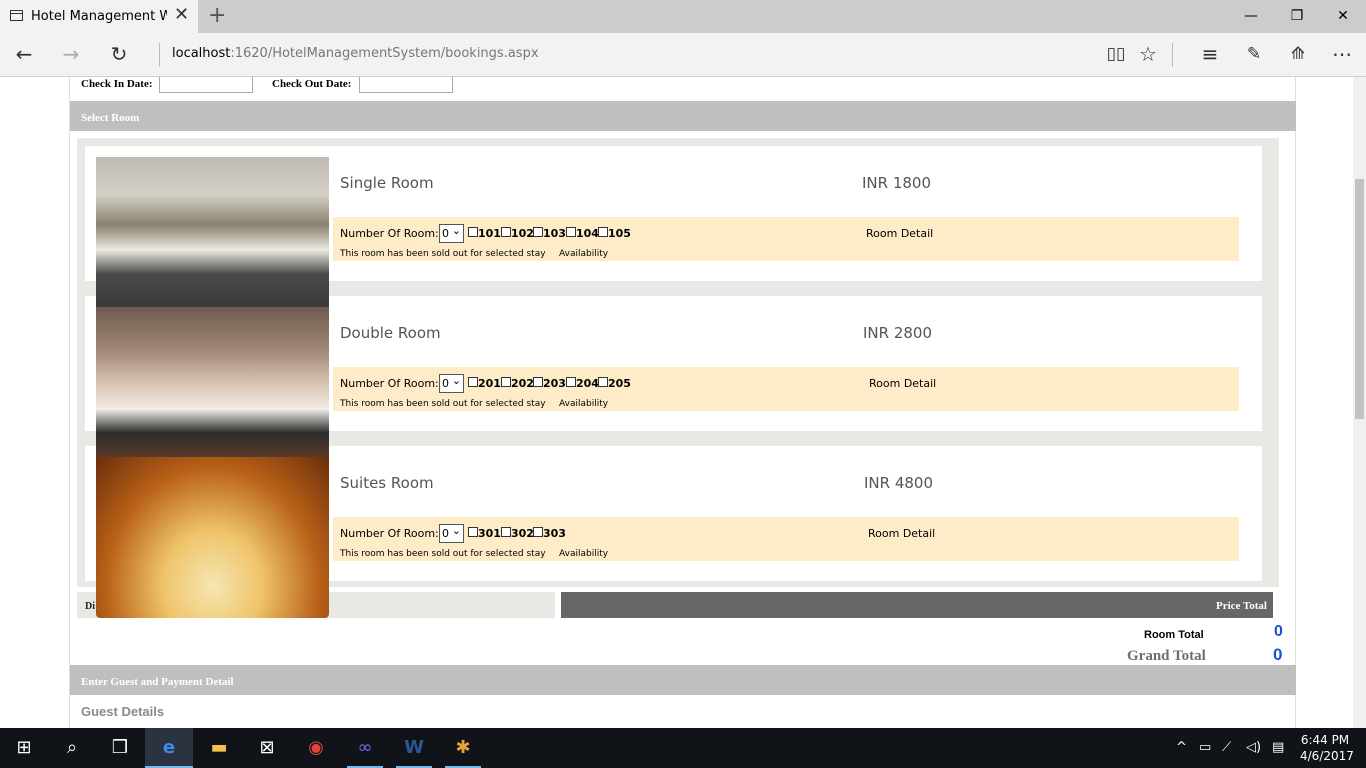  Describe the element at coordinates (683, 116) in the screenshot. I see `select-room-header: Select Room` at that location.